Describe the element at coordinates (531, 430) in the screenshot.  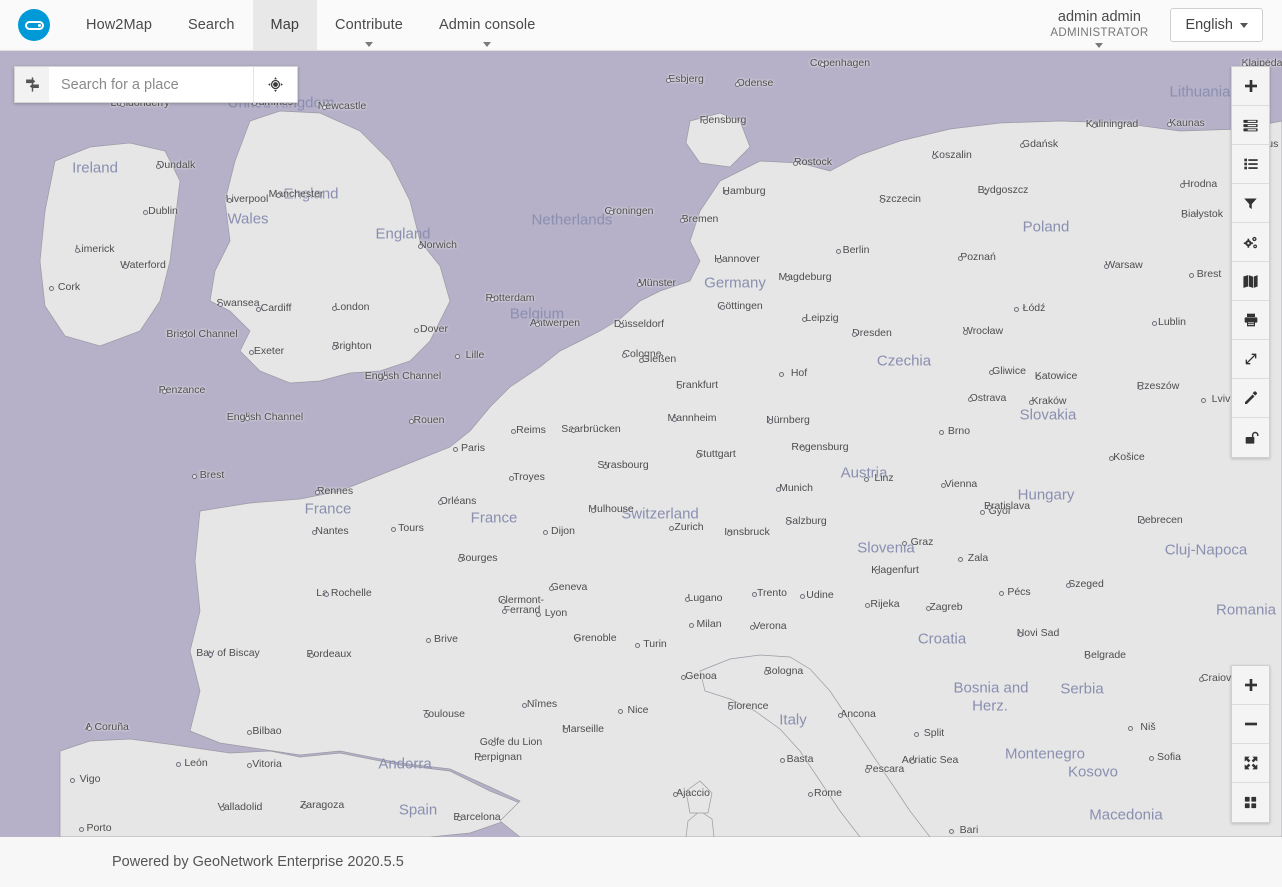
I see `city-label: Reims` at that location.